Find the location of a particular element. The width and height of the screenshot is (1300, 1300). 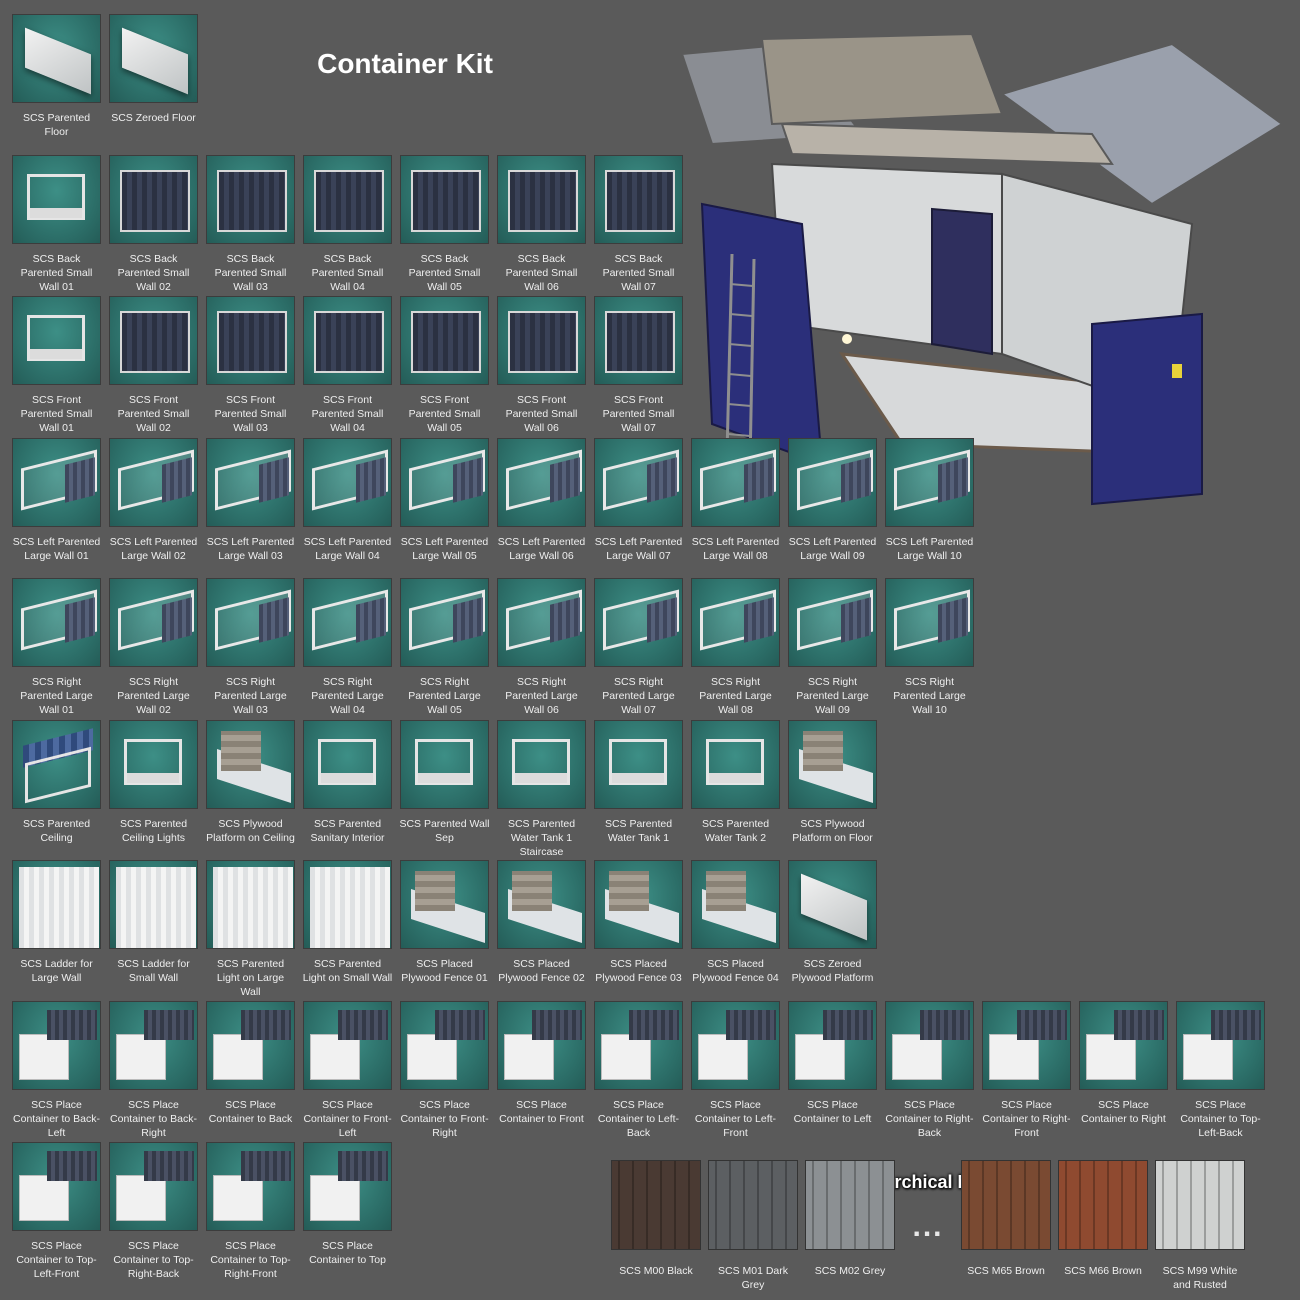

asset-tile: SCS Place Container to Front is located at coordinates (541, 1063).